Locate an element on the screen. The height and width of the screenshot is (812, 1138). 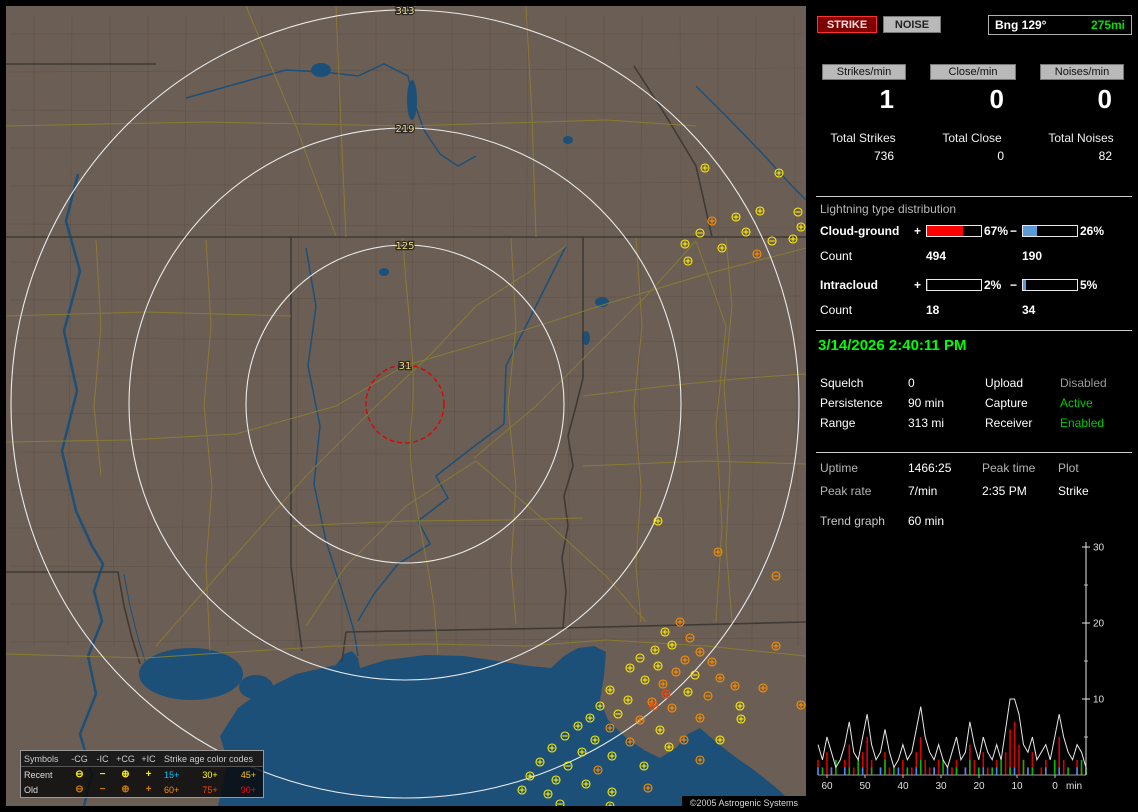
svg-text: 0 is located at coordinates (1055, 786).